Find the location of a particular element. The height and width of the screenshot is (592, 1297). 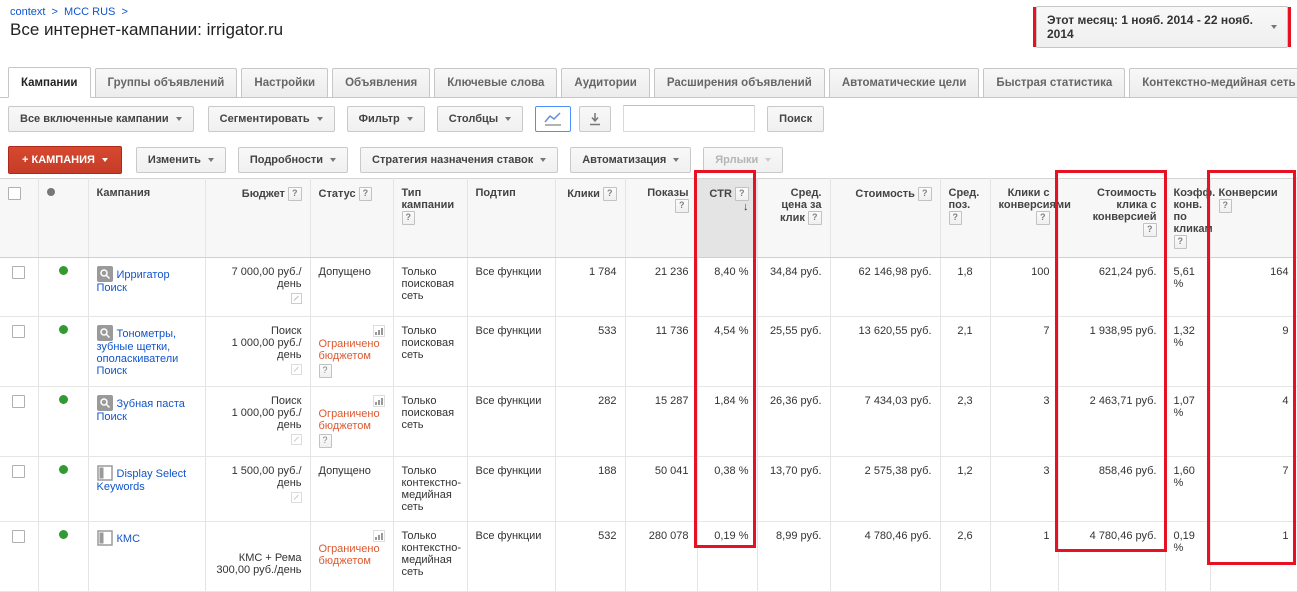

col-header-conversions: Конверсии ? is located at coordinates (1253, 218).